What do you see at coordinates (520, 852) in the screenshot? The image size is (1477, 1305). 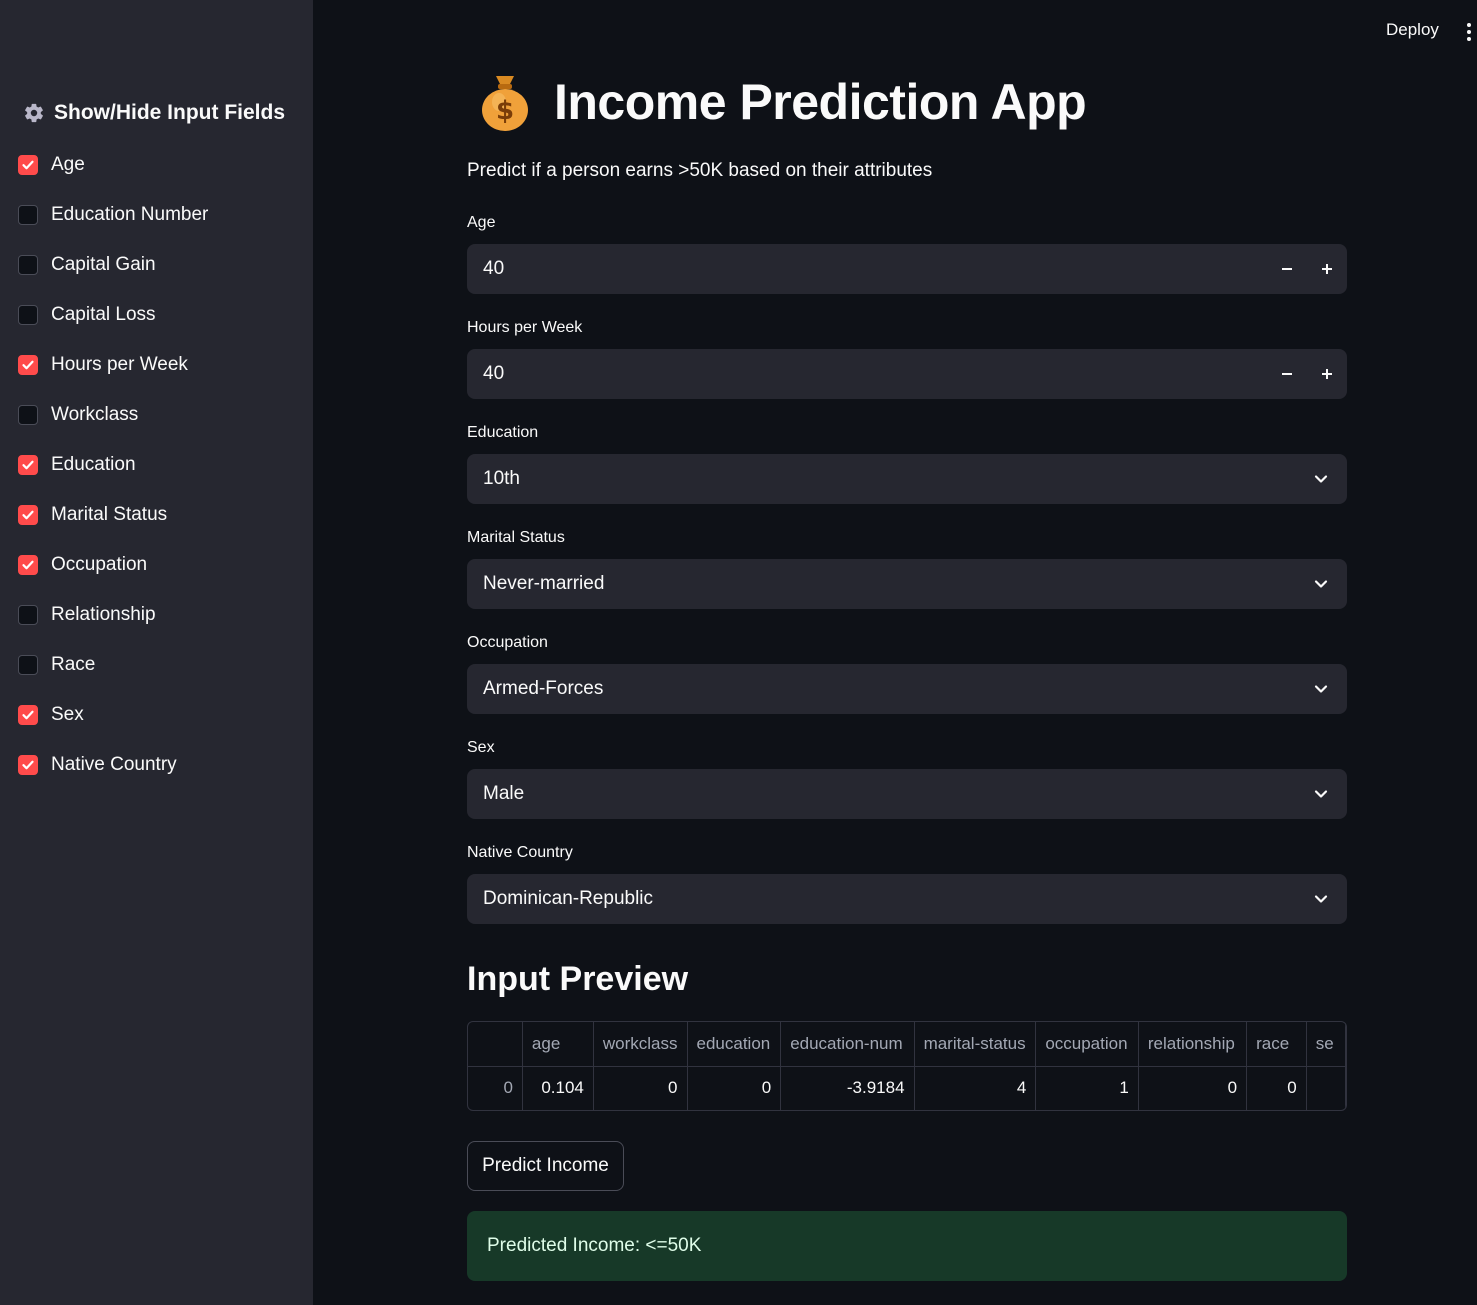 I see `native-country-label: Native Country` at bounding box center [520, 852].